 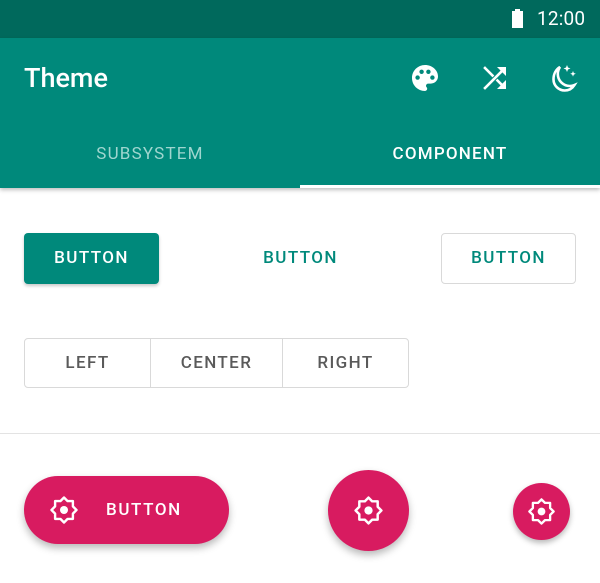 I want to click on shuffle-icon, so click(x=495, y=78).